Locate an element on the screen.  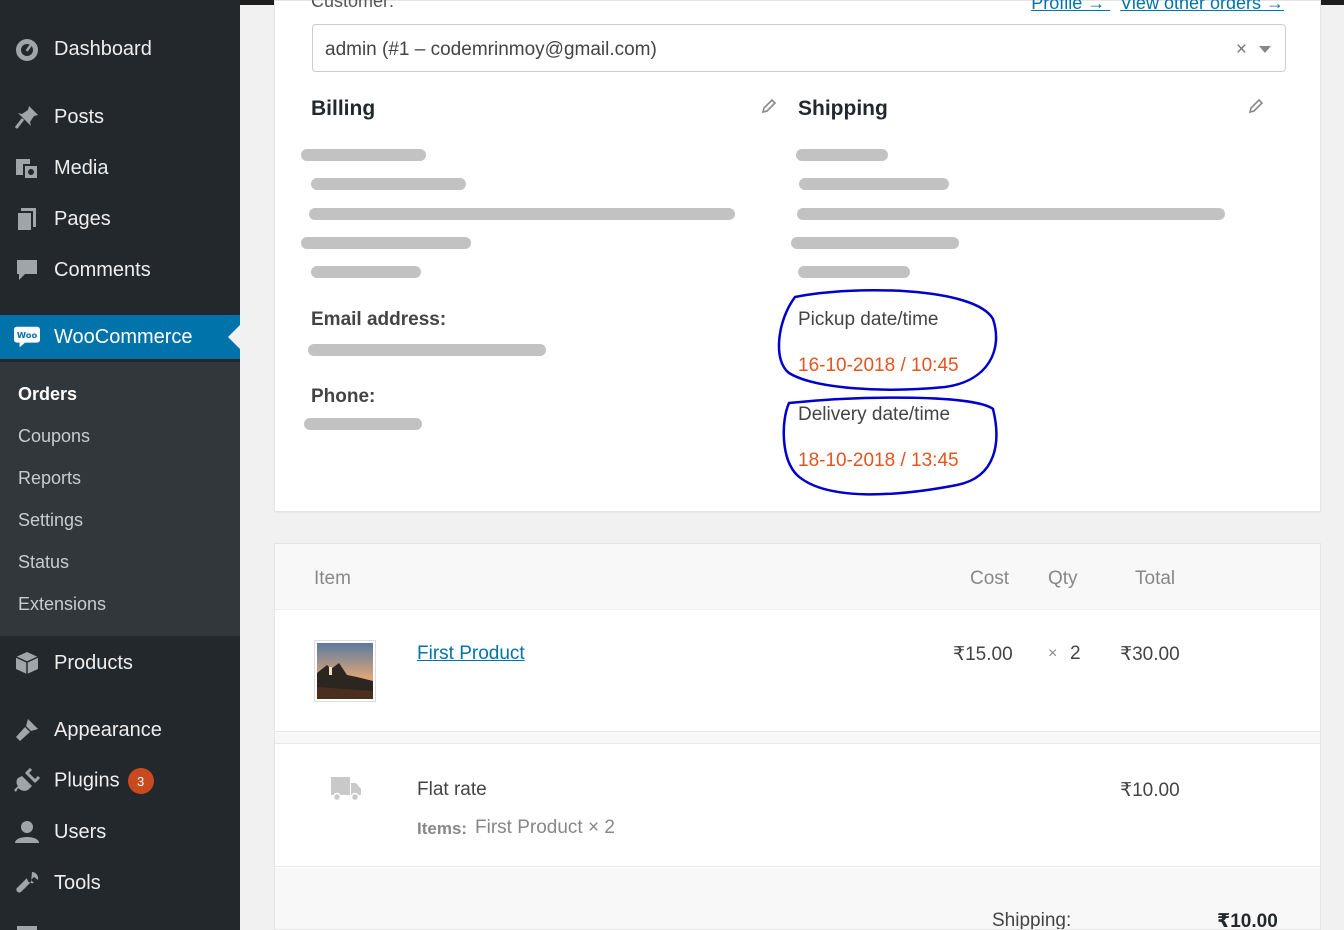
totals-shipping-value: ₹10.00 is located at coordinates (1247, 920).